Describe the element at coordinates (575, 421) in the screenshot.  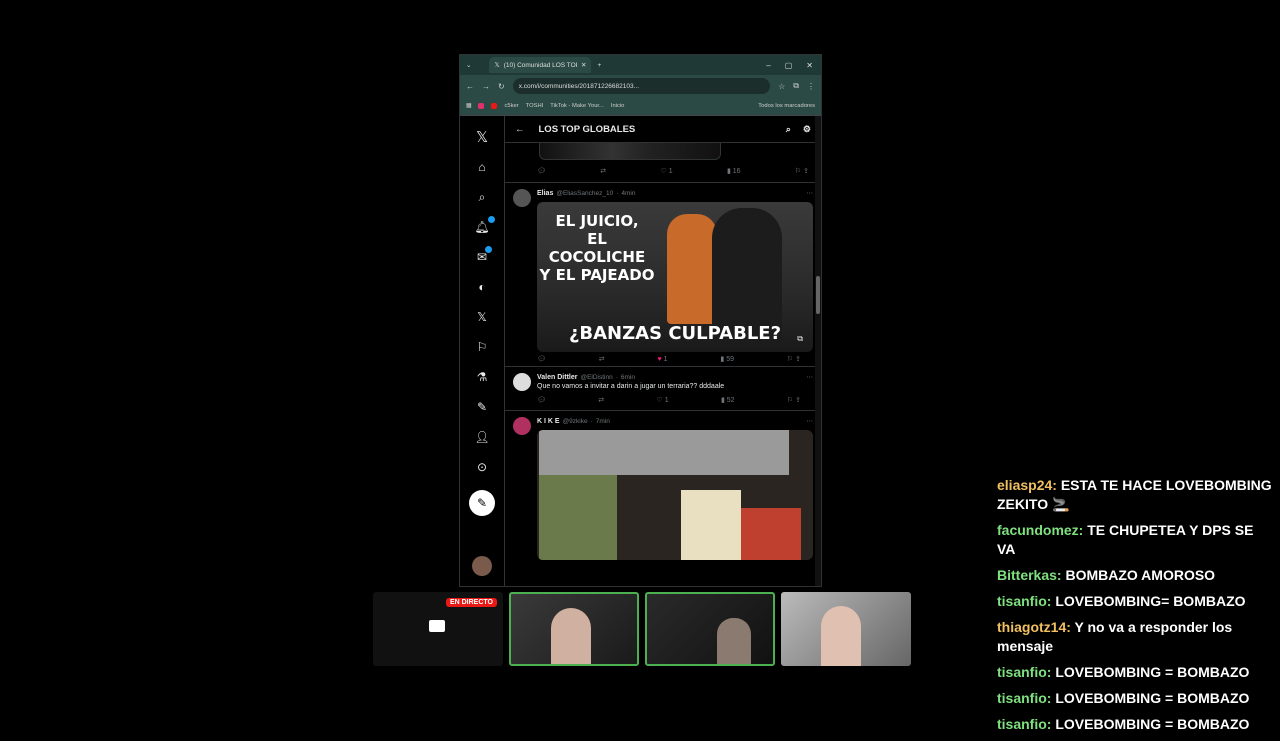
I see `handle: @9zkike` at that location.